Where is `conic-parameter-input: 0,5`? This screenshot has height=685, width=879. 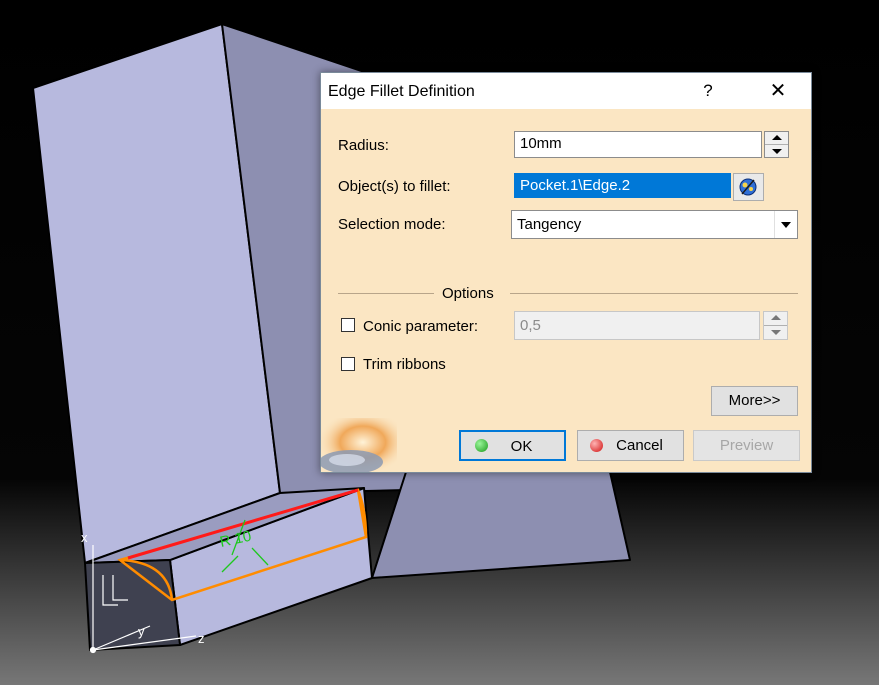
conic-parameter-input: 0,5 is located at coordinates (637, 325).